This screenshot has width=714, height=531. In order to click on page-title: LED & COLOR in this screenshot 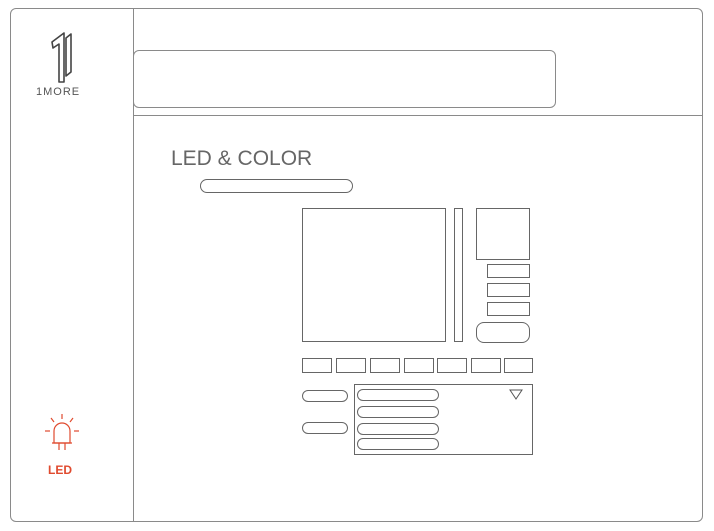, I will do `click(242, 158)`.